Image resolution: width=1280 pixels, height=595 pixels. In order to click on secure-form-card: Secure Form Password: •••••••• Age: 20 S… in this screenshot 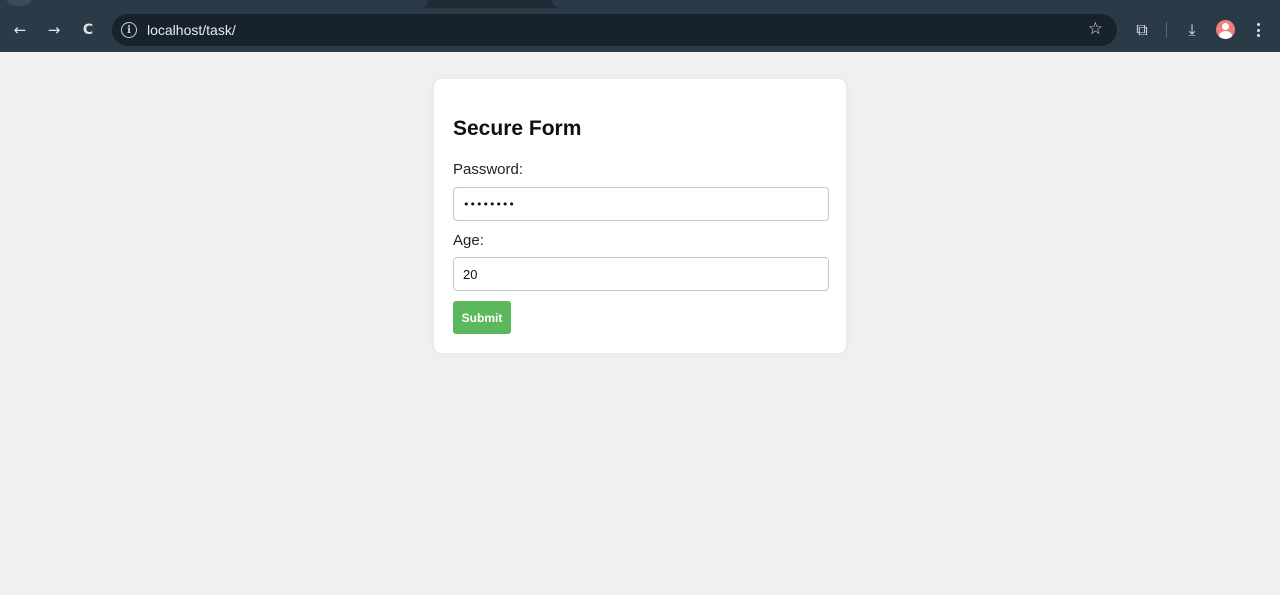, I will do `click(640, 216)`.